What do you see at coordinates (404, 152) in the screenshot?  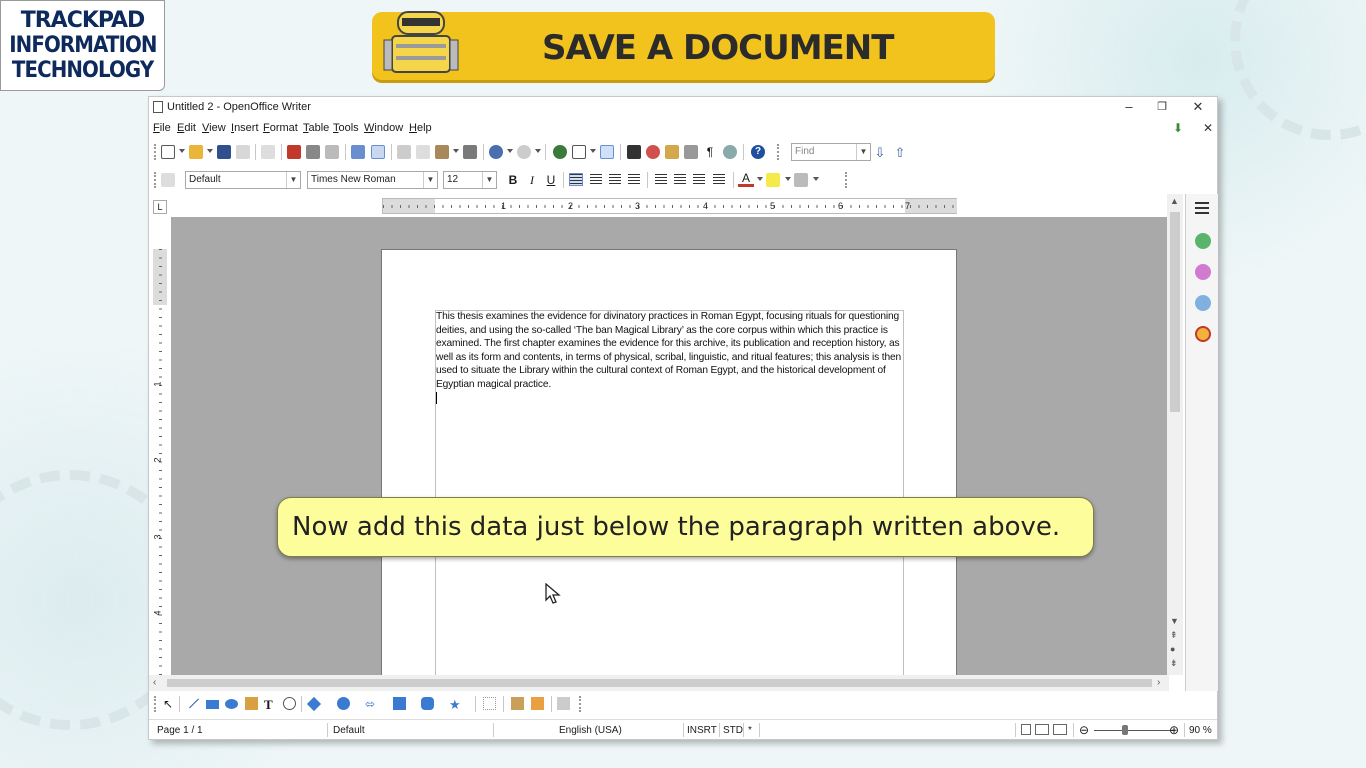 I see `cut-icon` at bounding box center [404, 152].